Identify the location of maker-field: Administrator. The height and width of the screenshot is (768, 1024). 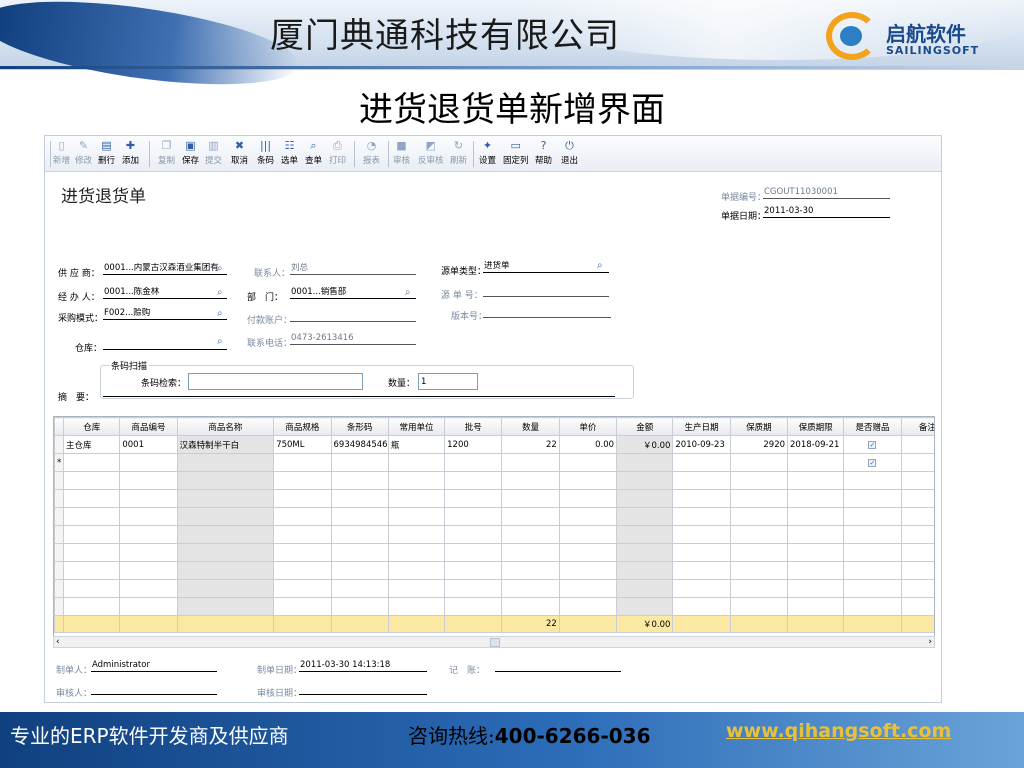
(154, 666).